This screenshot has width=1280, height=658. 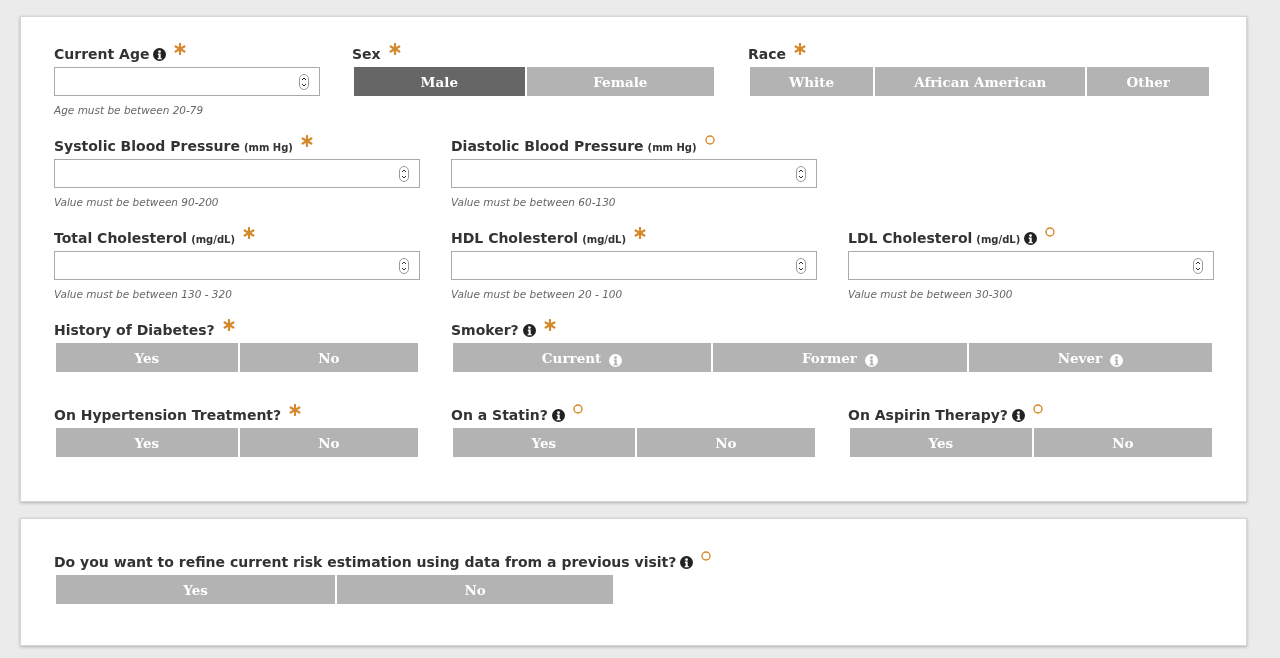 What do you see at coordinates (129, 110) in the screenshot?
I see `hint-text: Age must be between 20-79` at bounding box center [129, 110].